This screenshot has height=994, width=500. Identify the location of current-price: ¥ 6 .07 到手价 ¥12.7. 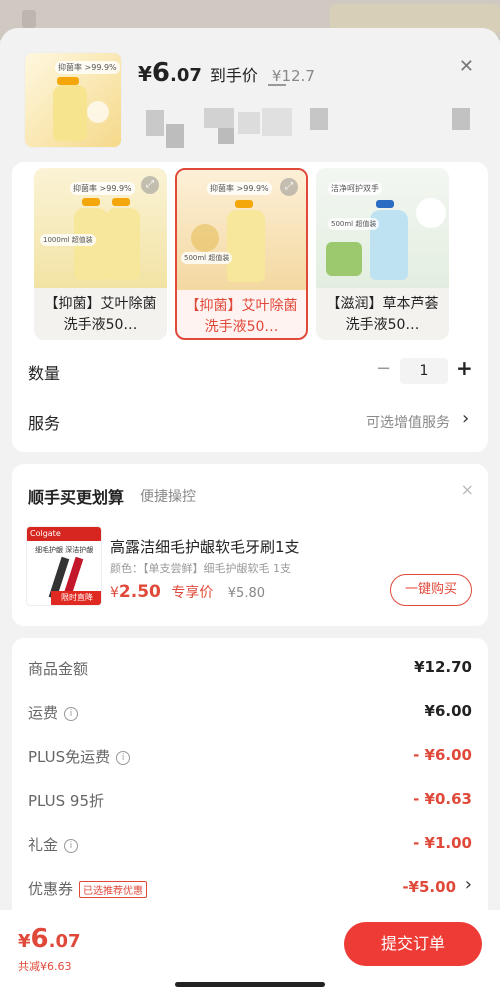
(226, 73).